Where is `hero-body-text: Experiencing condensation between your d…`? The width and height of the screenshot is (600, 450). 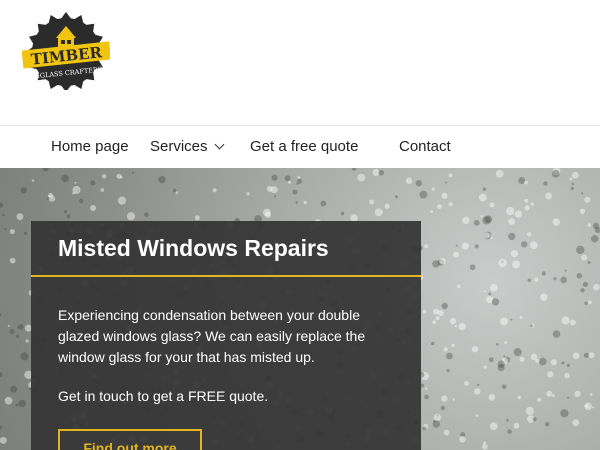
hero-body-text: Experiencing condensation between your d… is located at coordinates (212, 336).